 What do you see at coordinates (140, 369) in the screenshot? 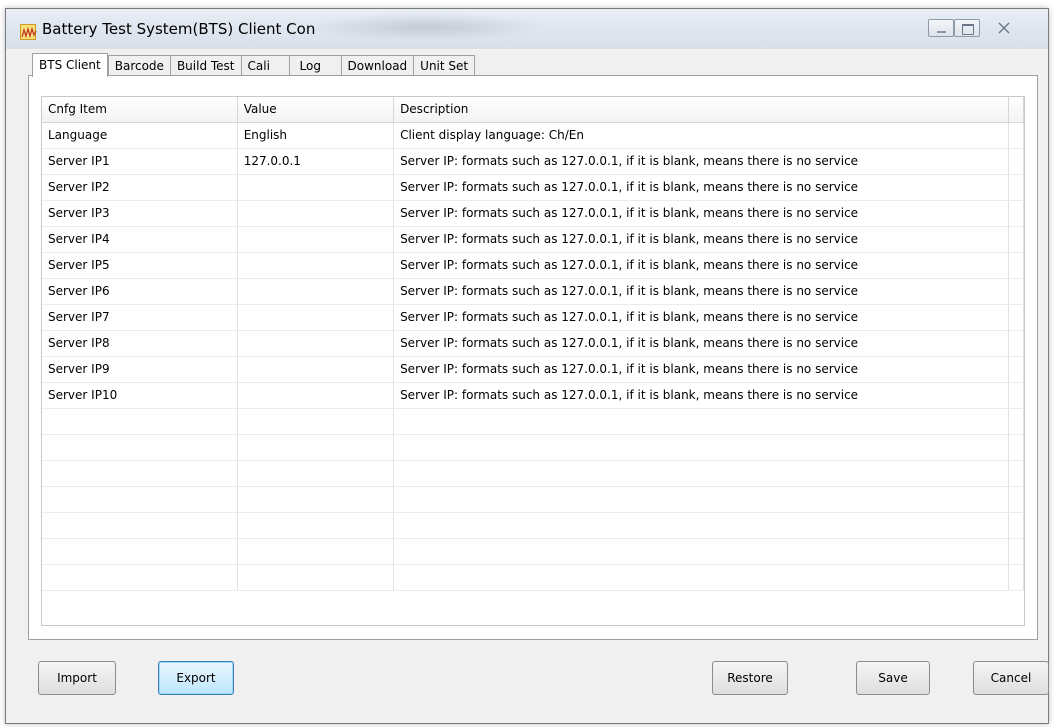
I see `cell-cnfg-item: Server IP9` at bounding box center [140, 369].